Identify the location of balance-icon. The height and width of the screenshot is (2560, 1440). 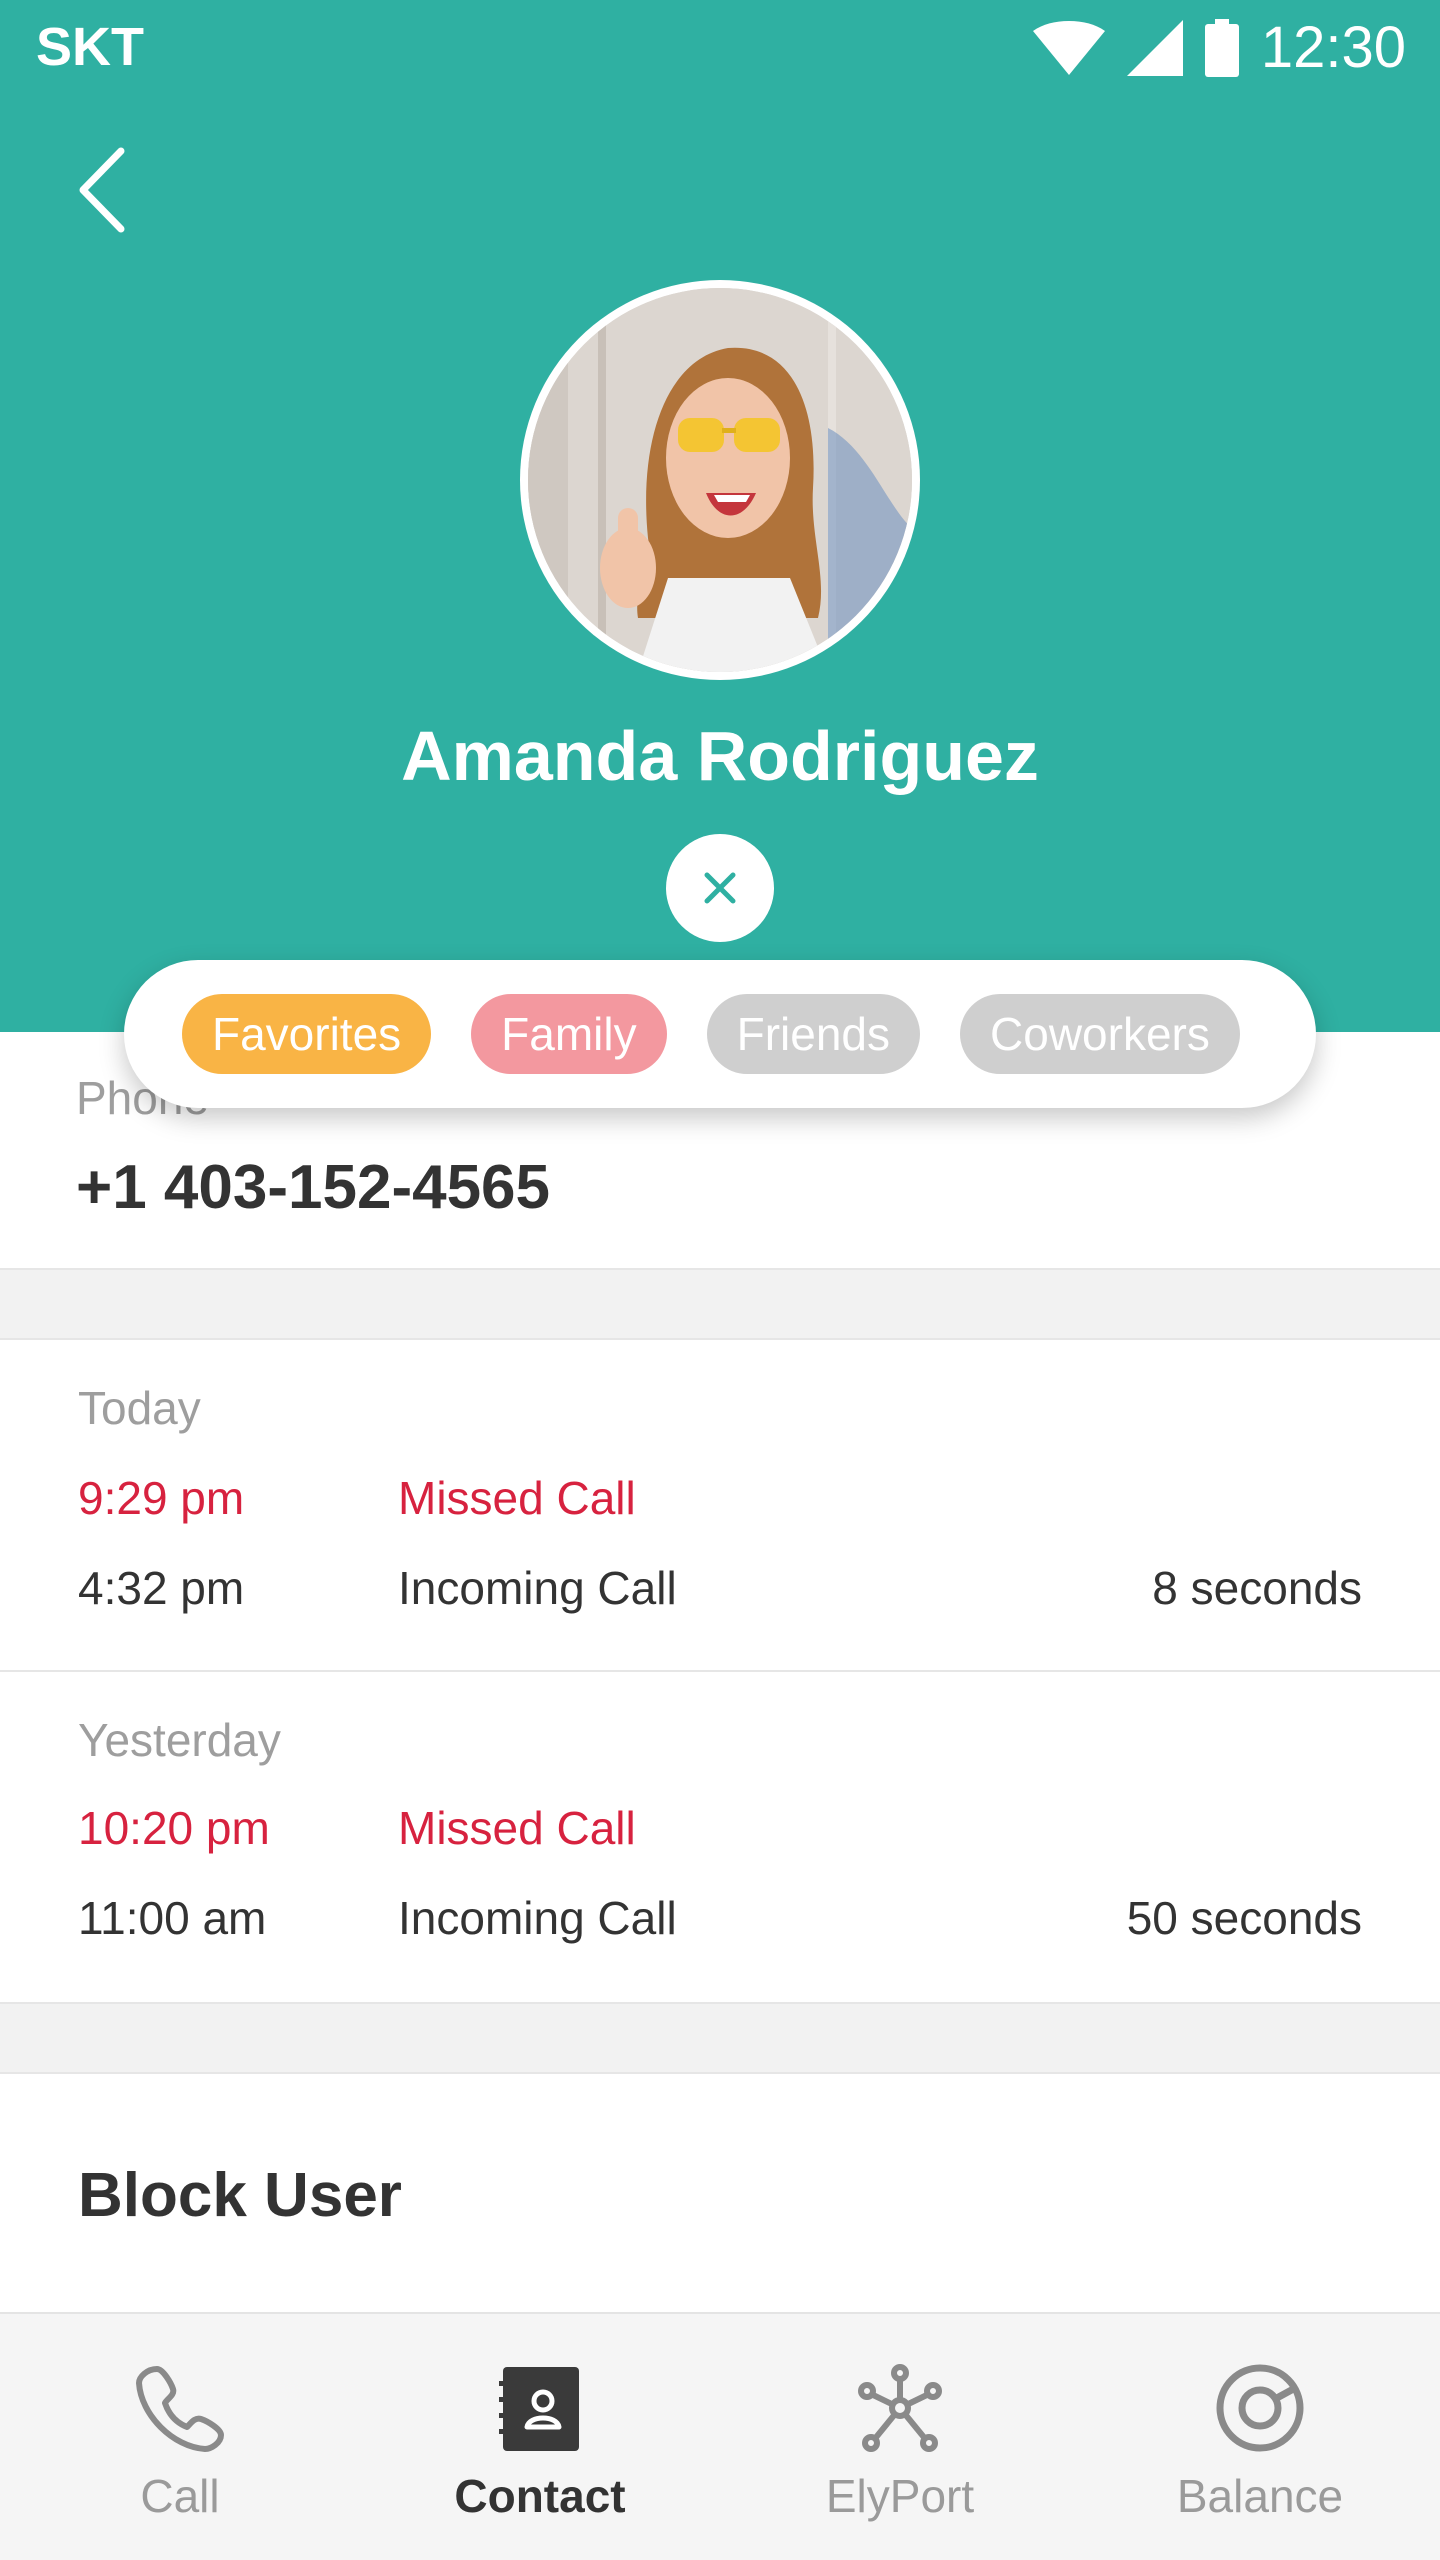
(1260, 2408).